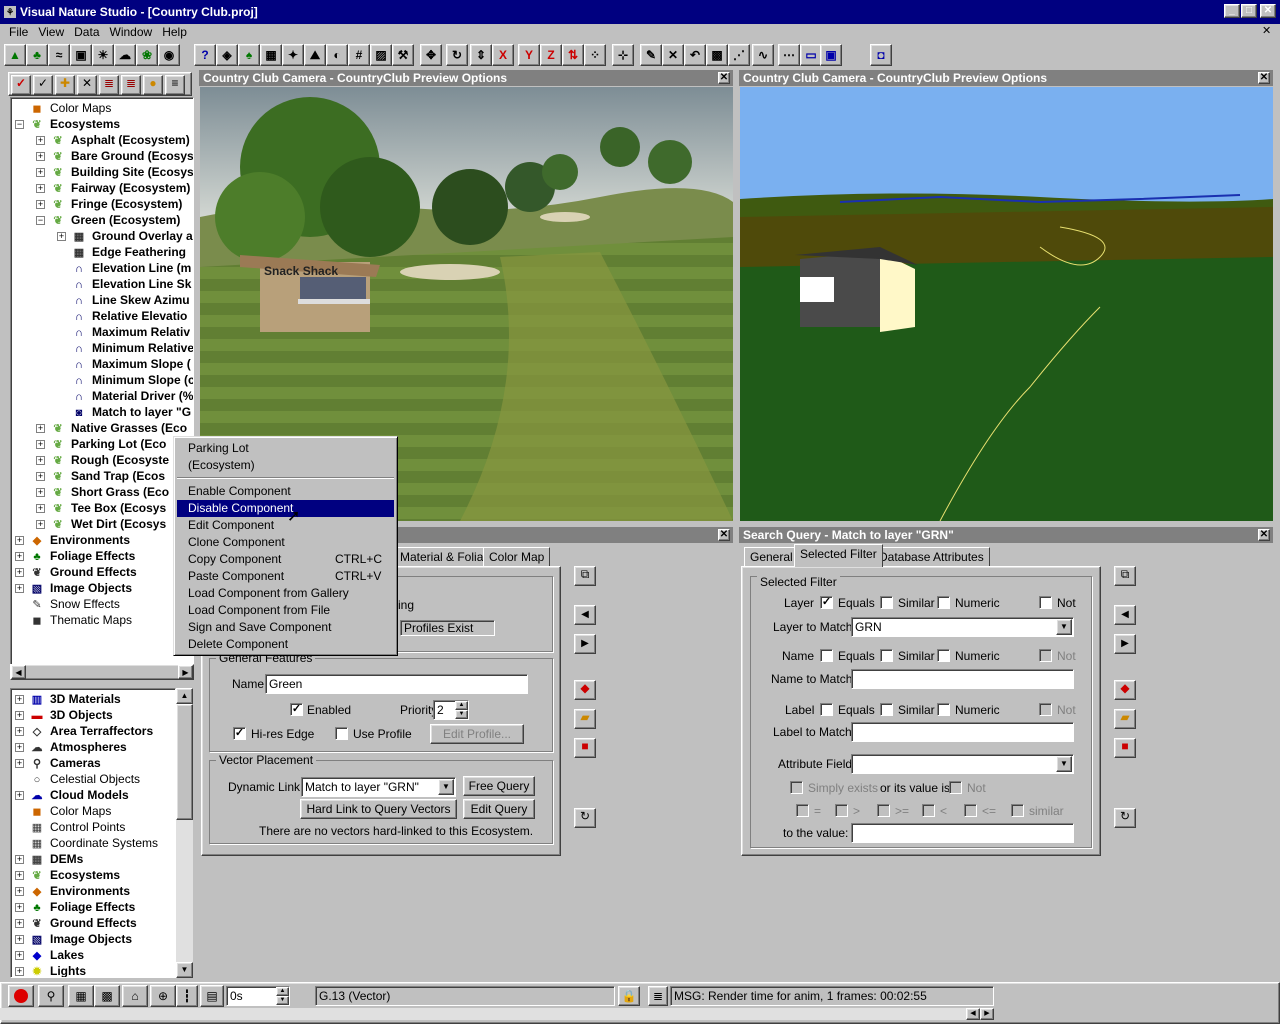 This screenshot has width=1280, height=1024. Describe the element at coordinates (63, 108) in the screenshot. I see `tree-item: ◼ Color Maps` at that location.